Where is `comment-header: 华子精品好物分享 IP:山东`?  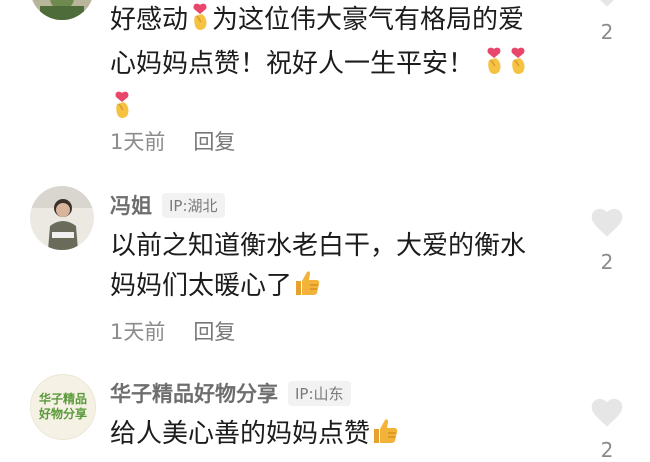 comment-header: 华子精品好物分享 IP:山东 is located at coordinates (230, 393).